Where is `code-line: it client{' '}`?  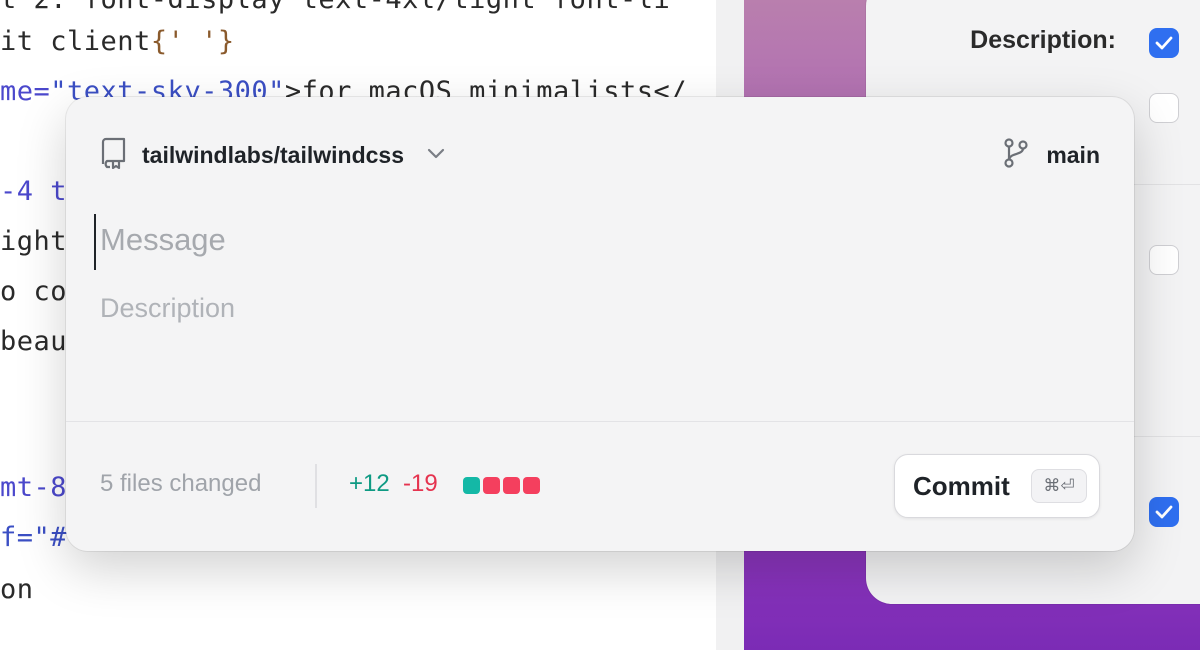
code-line: it client{' '} is located at coordinates (117, 41).